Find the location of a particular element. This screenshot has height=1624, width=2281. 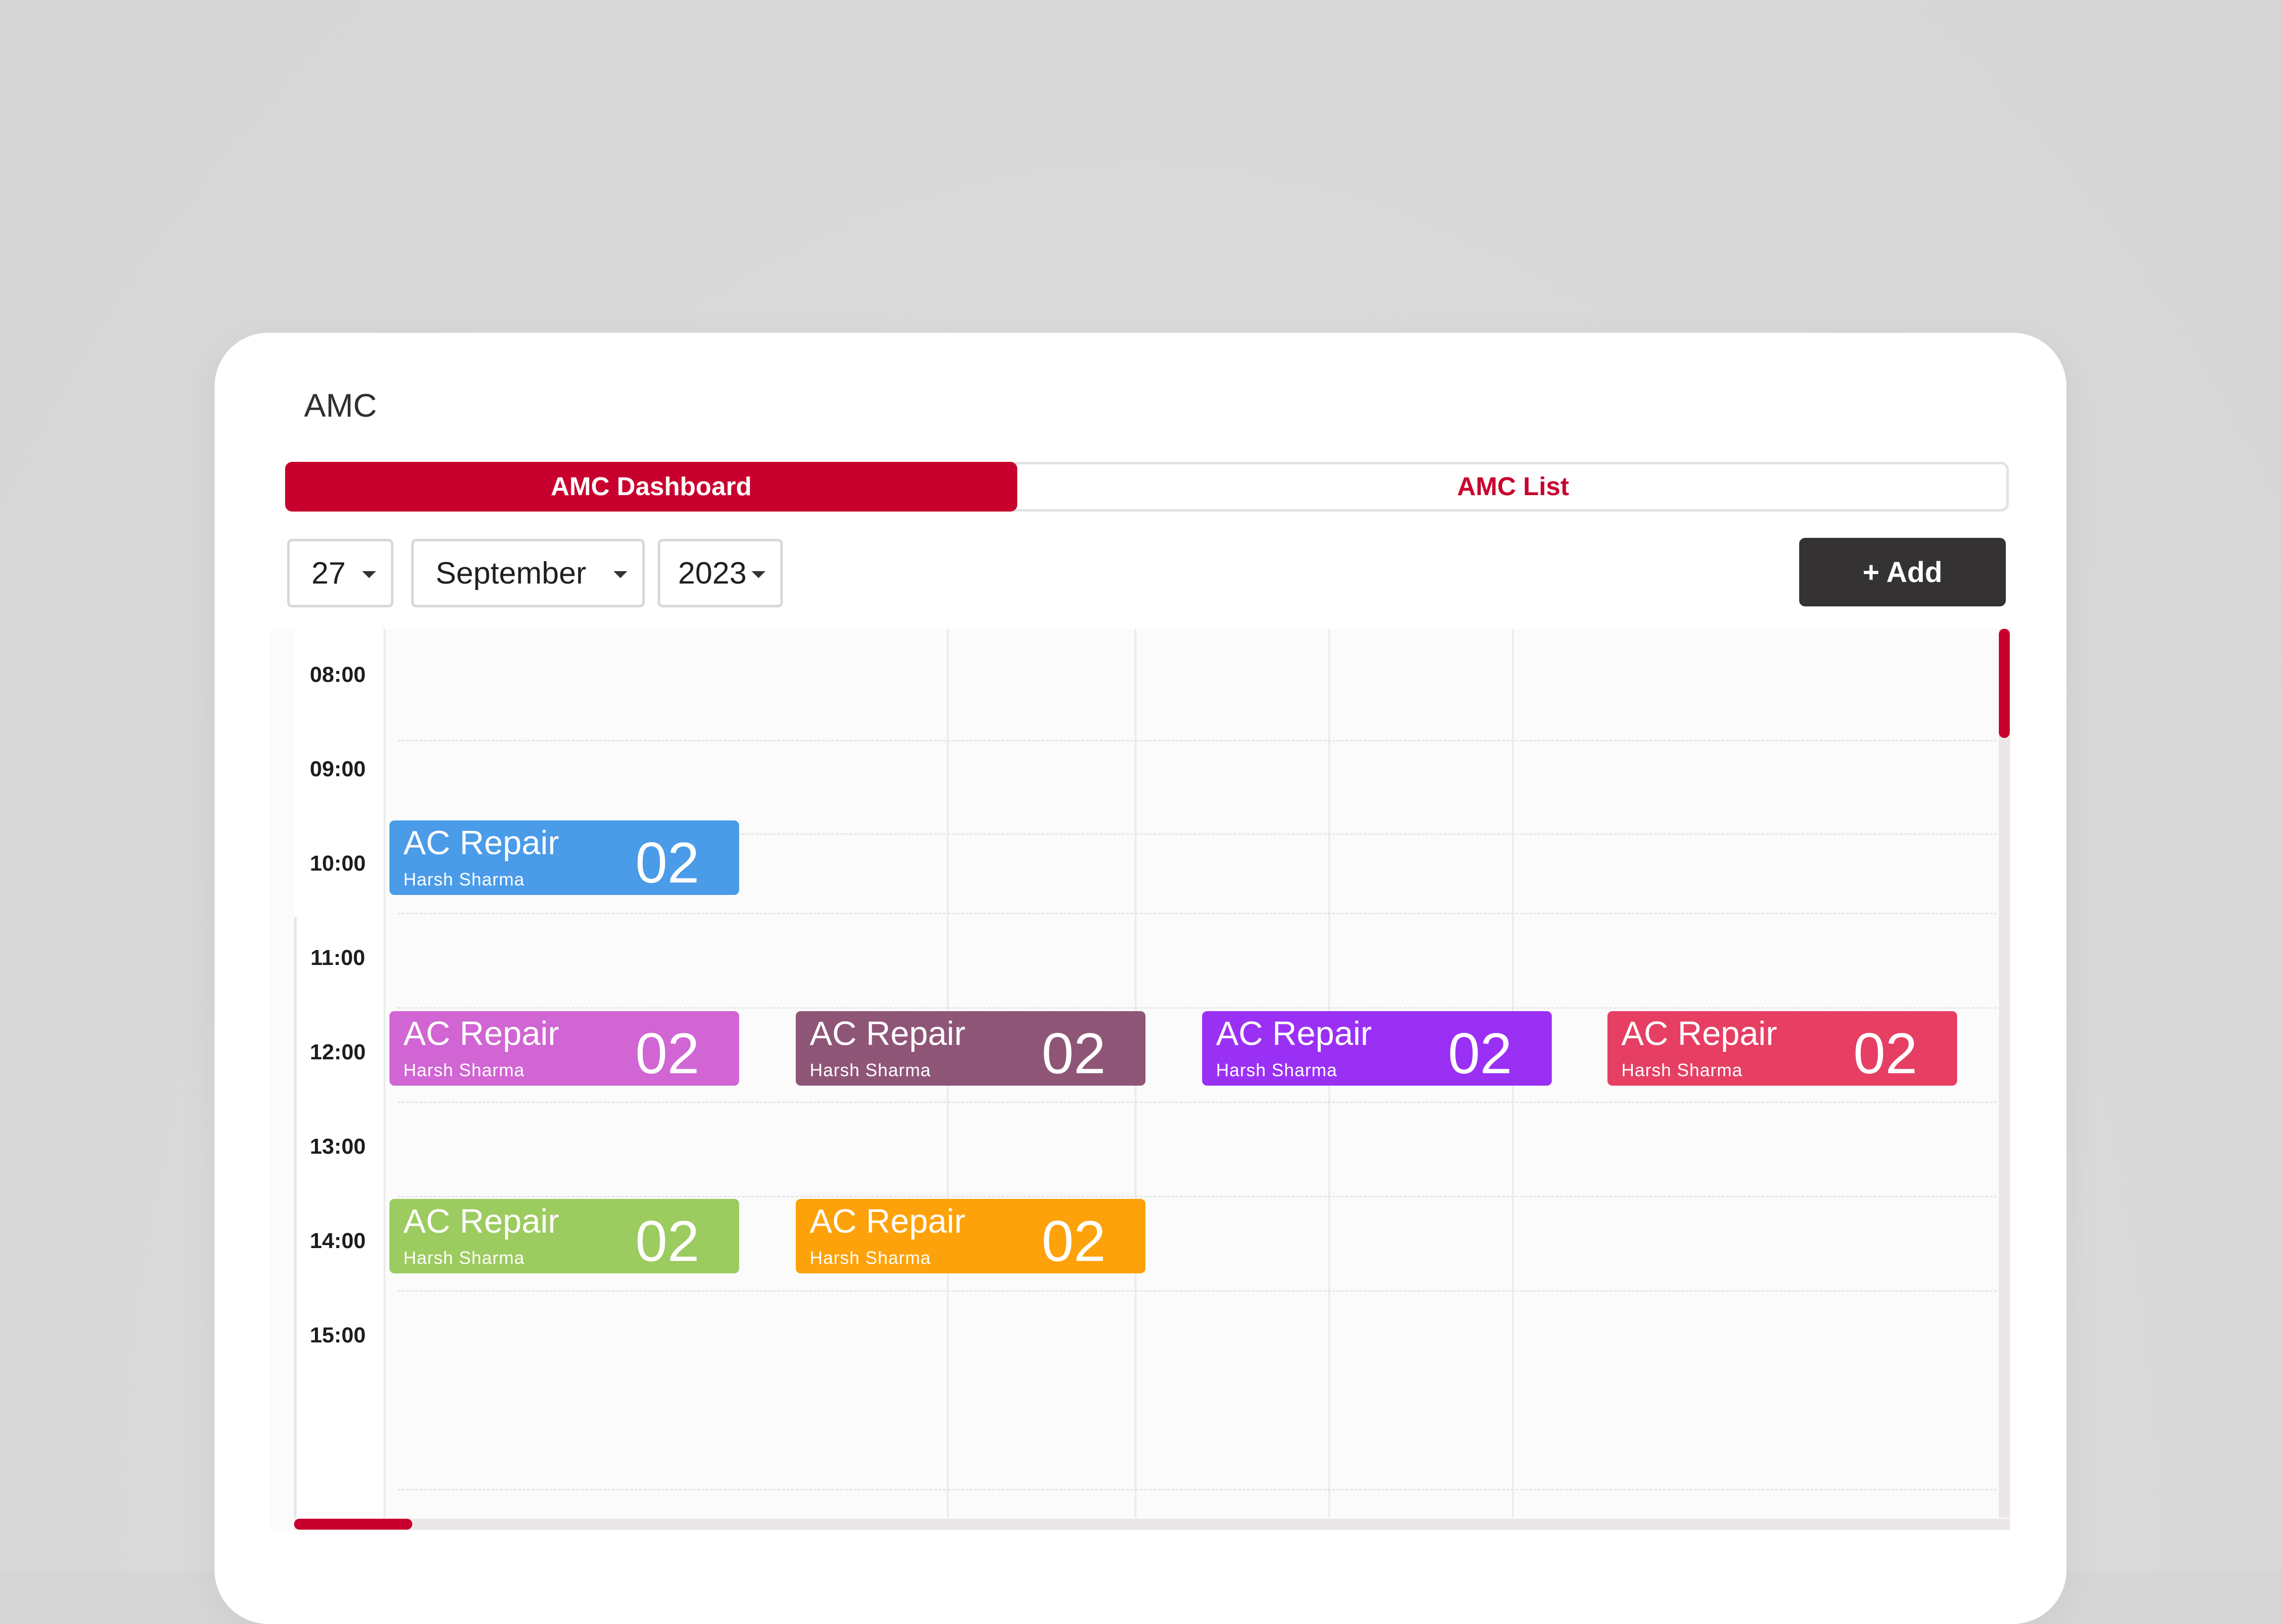

month-select: September is located at coordinates (528, 573).